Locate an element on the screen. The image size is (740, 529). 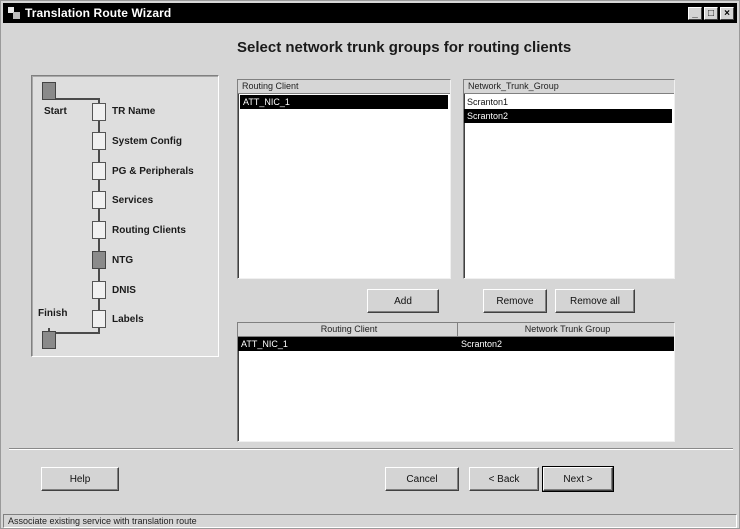
start-label: Start is located at coordinates (55, 111).